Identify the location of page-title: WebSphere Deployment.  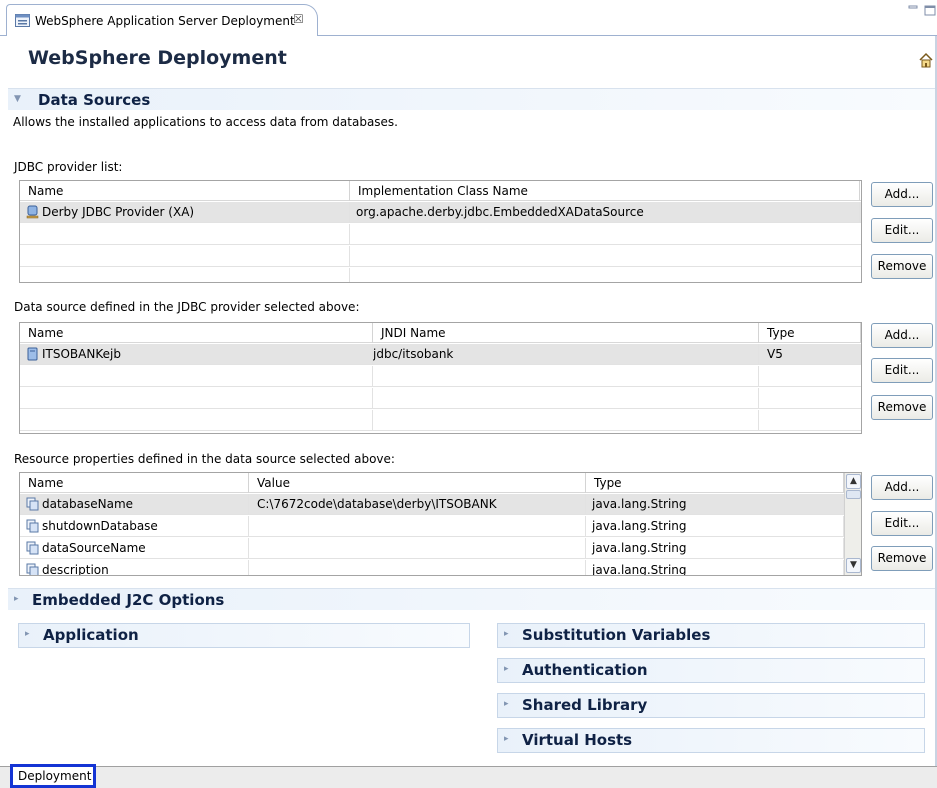
(157, 58).